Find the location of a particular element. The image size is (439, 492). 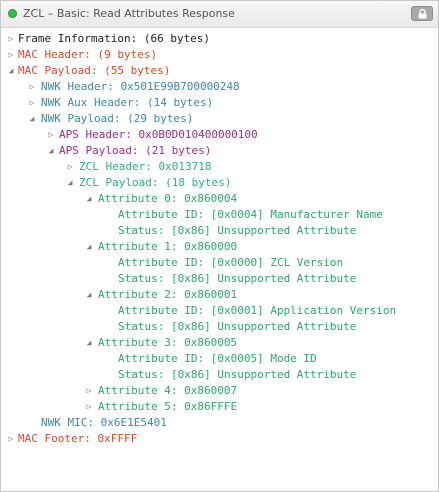

tree-node-attribute-0: ◢ Attribute 0: 0x860004 is located at coordinates (219, 199).